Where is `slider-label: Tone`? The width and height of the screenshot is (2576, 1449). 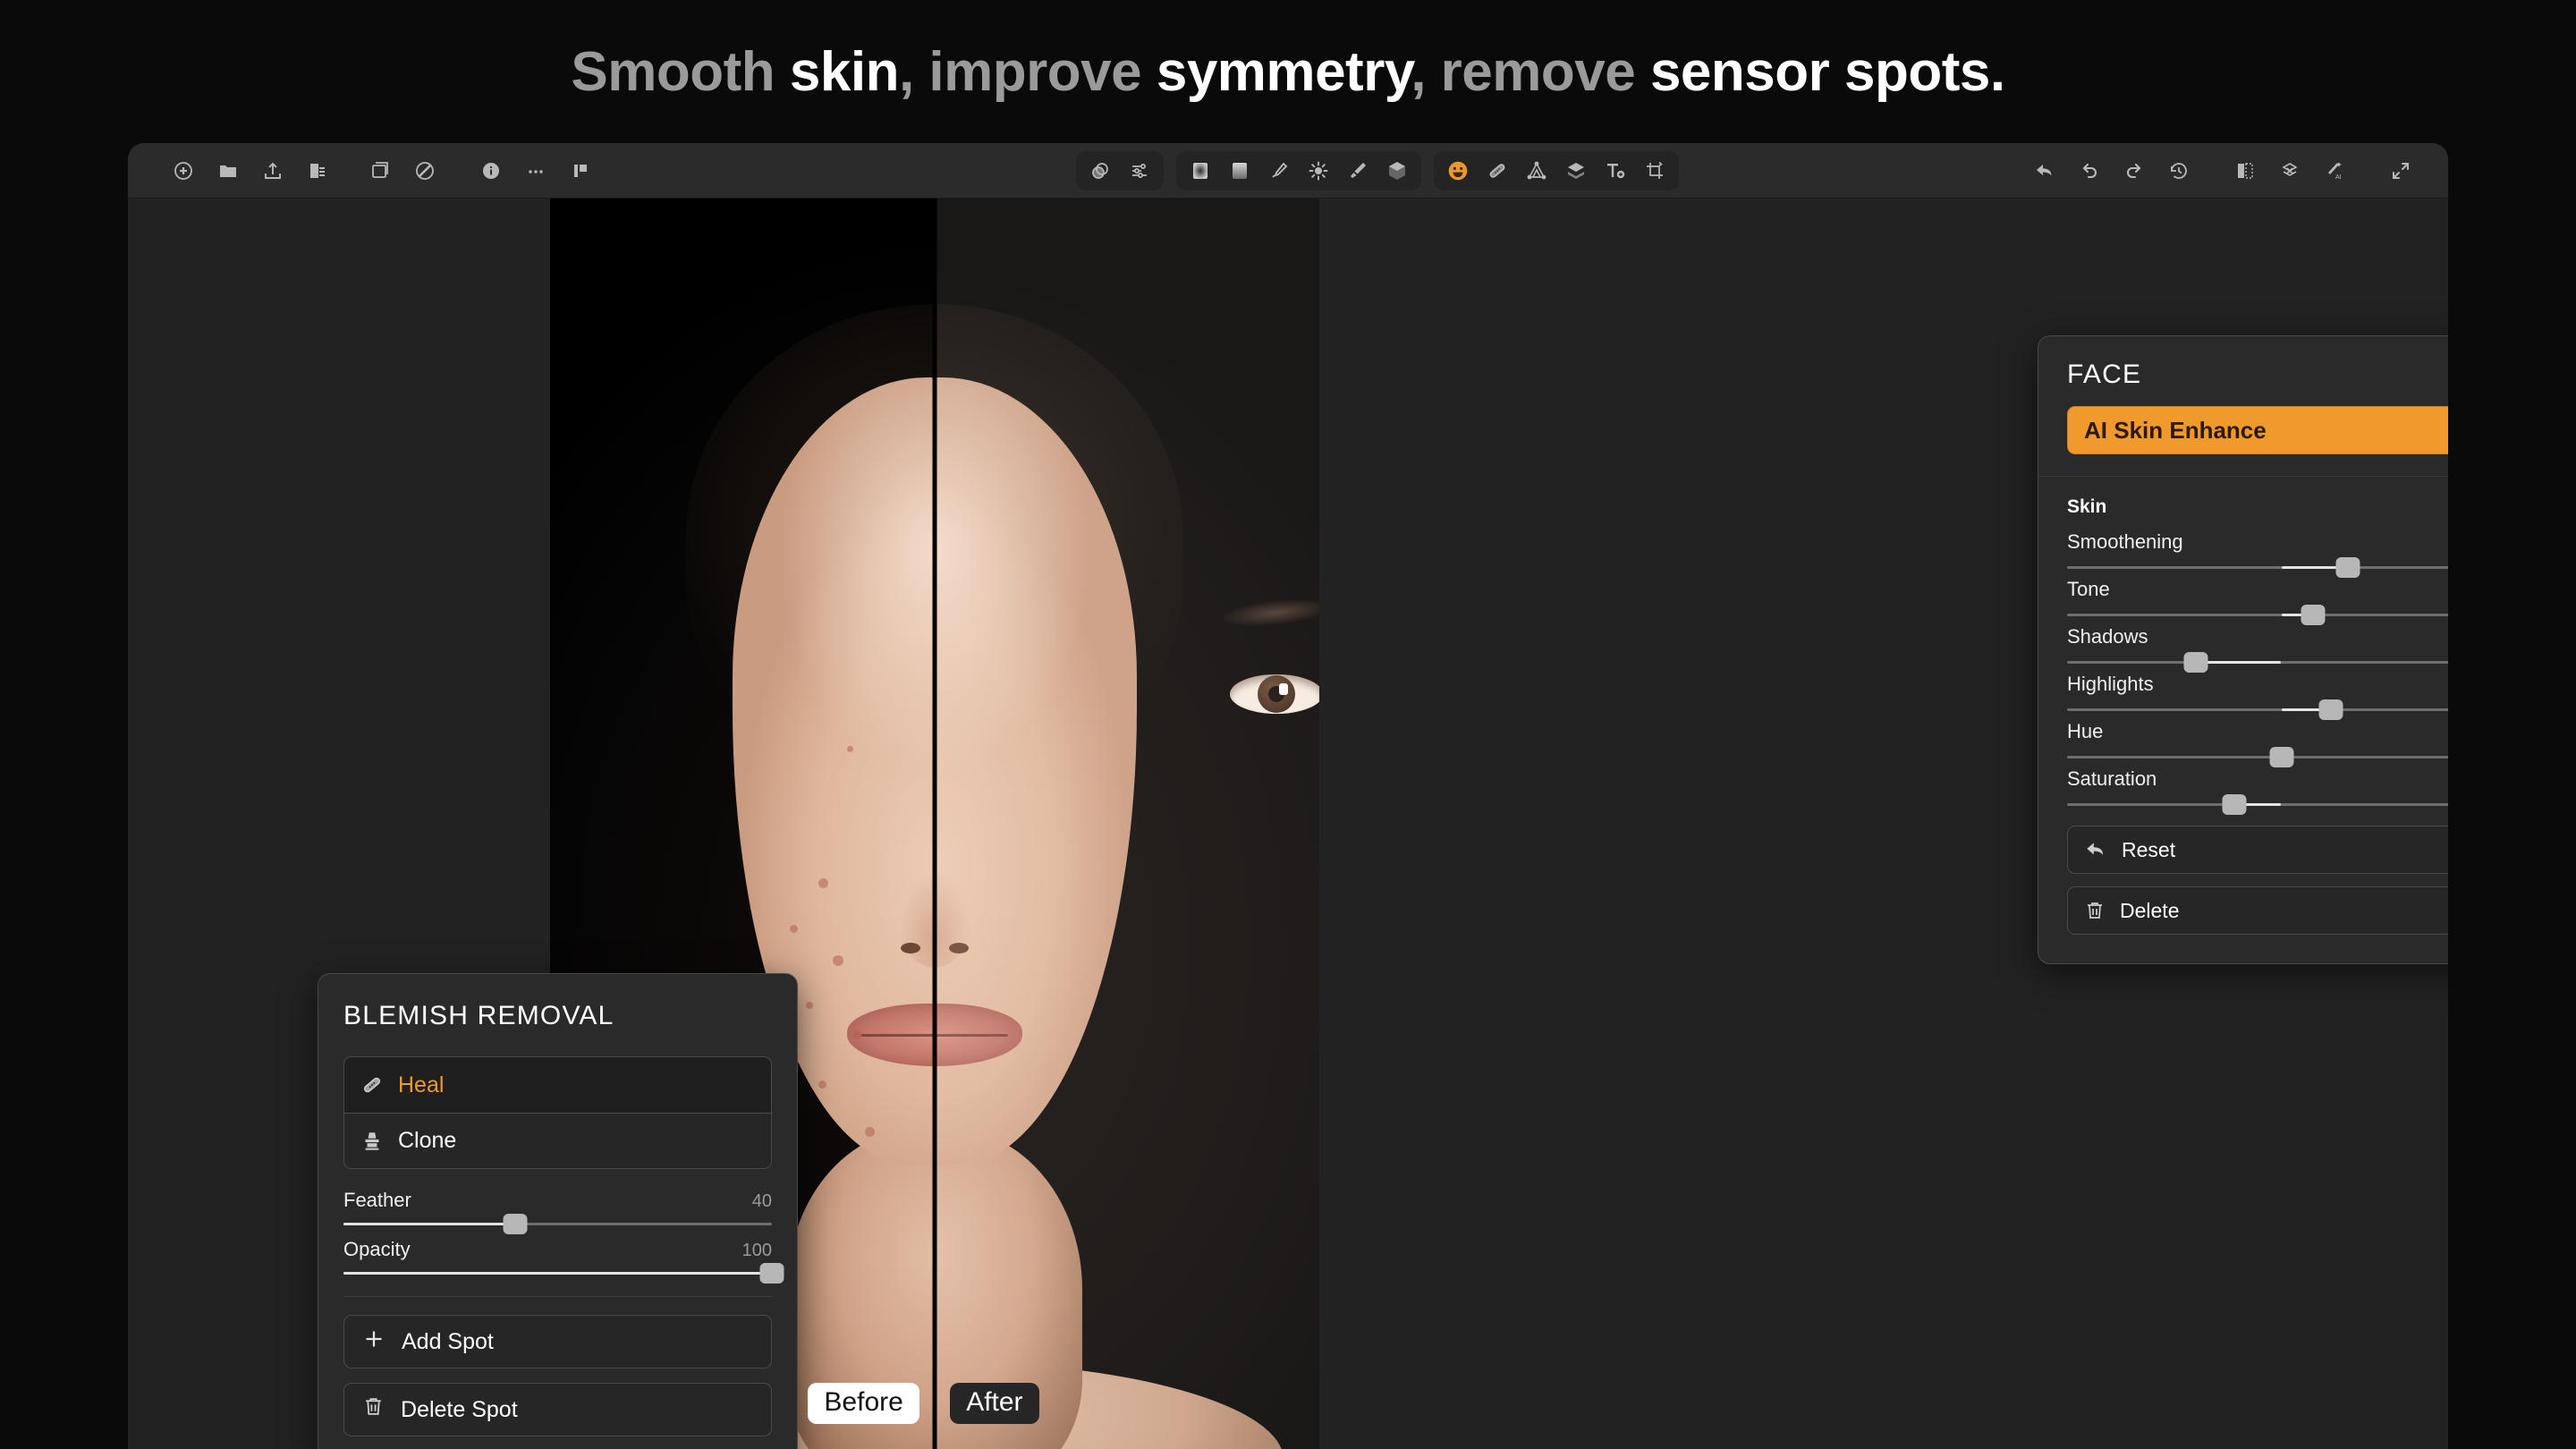 slider-label: Tone is located at coordinates (2088, 589).